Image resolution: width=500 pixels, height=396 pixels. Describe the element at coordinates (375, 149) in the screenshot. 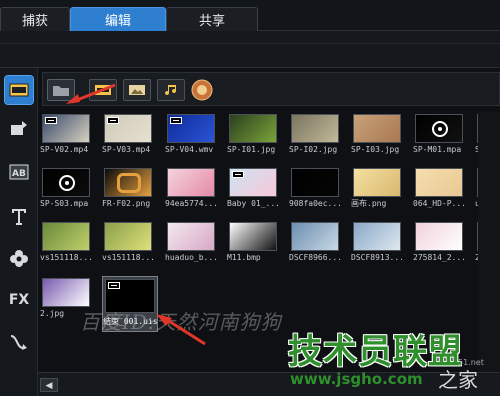

I see `thumbnail-caption: SP-I03.jpg` at that location.